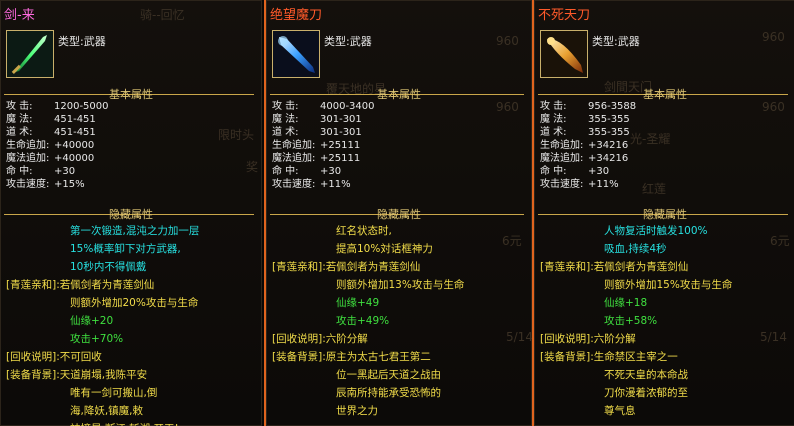 The image size is (794, 426). I want to click on hidden-attribute-row: 攻击+49%, so click(399, 321).